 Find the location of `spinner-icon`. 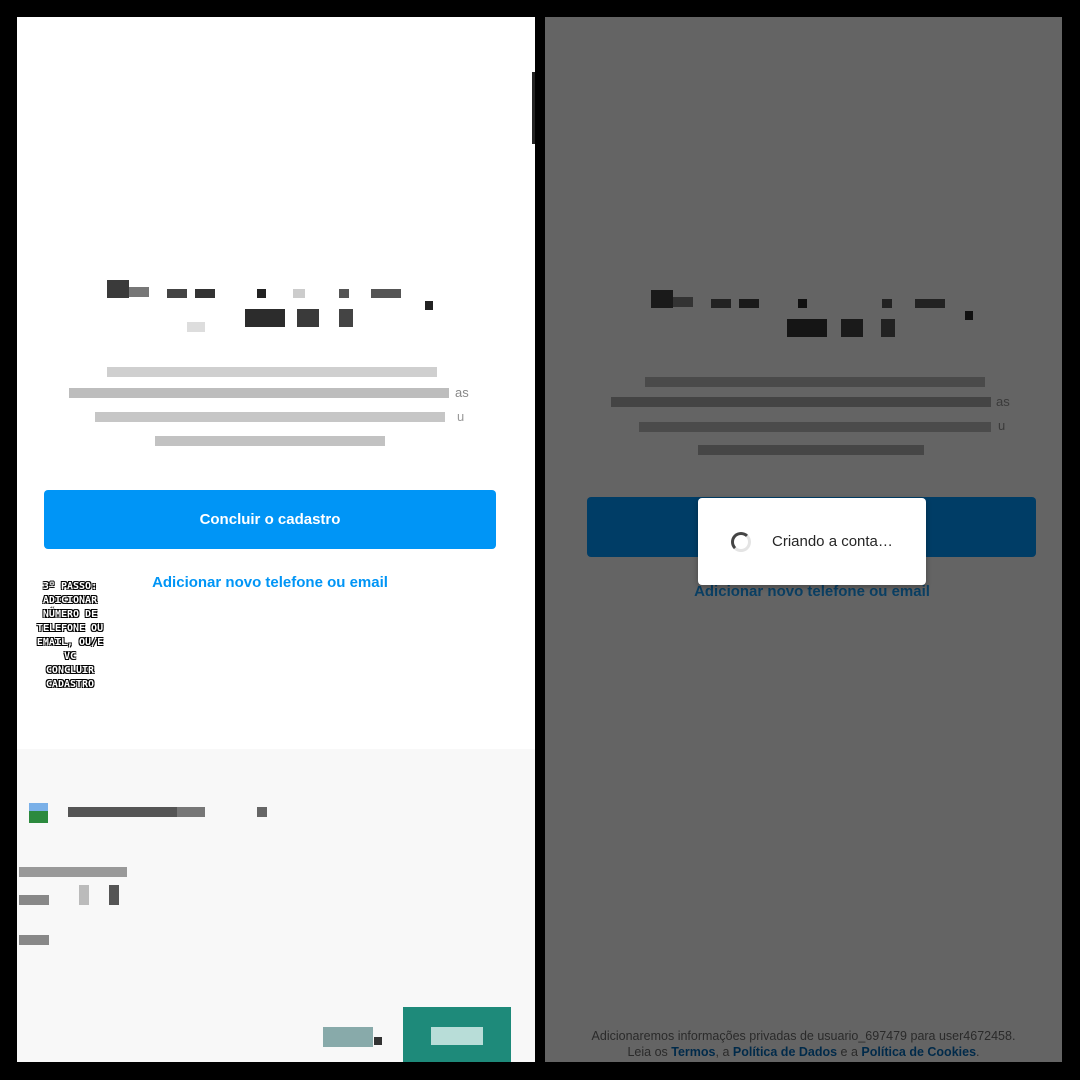

spinner-icon is located at coordinates (741, 541).